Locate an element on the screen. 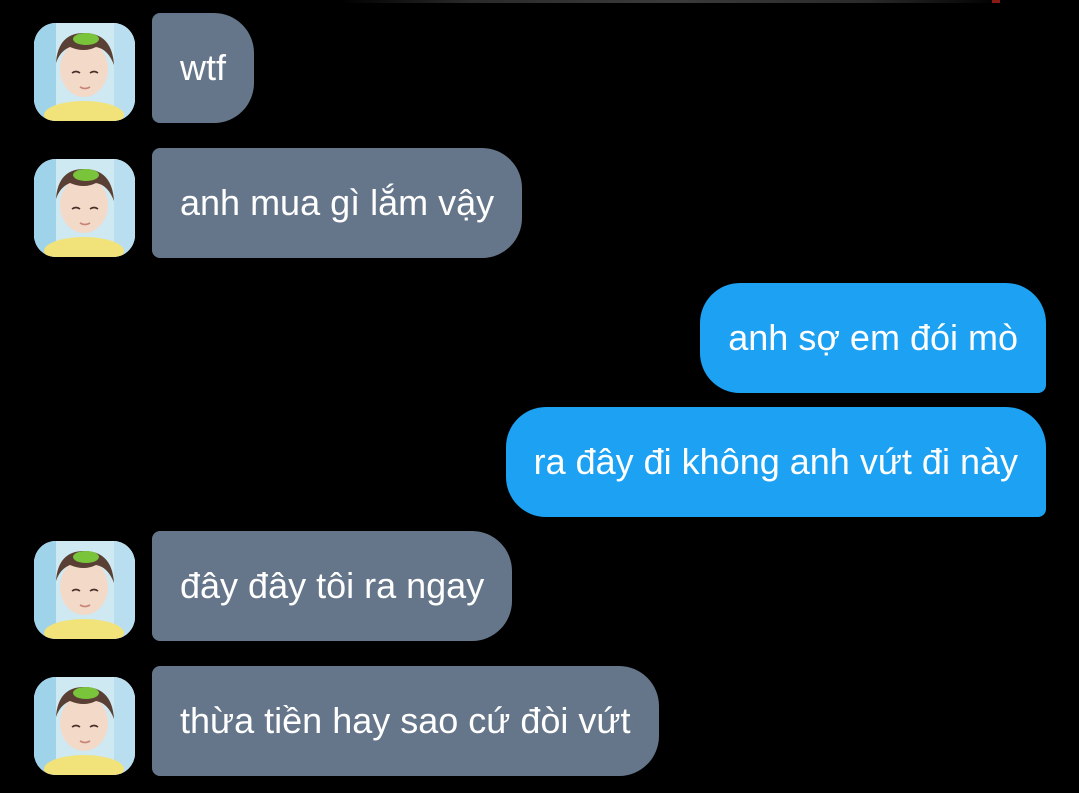  message-text: wtf is located at coordinates (203, 67).